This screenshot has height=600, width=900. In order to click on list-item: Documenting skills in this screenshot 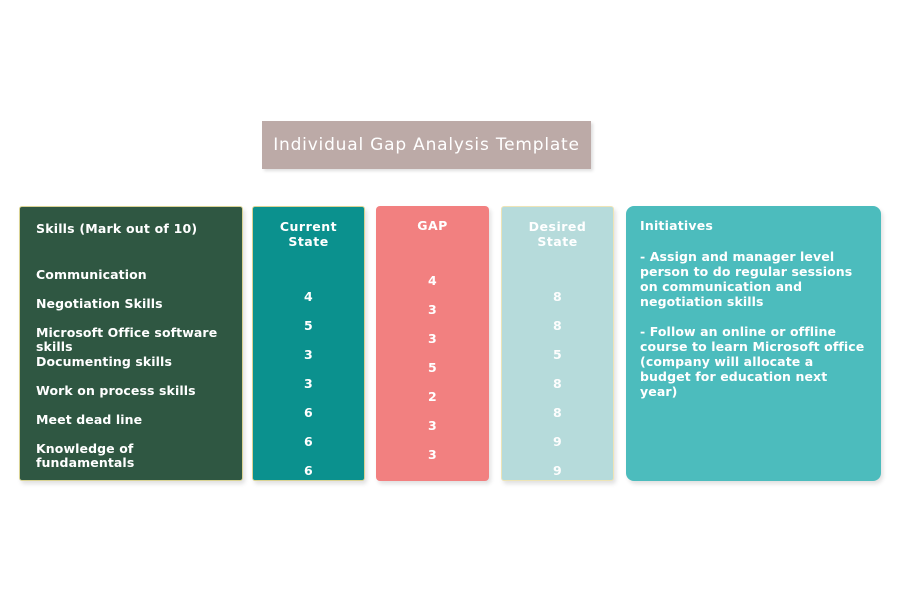, I will do `click(104, 361)`.